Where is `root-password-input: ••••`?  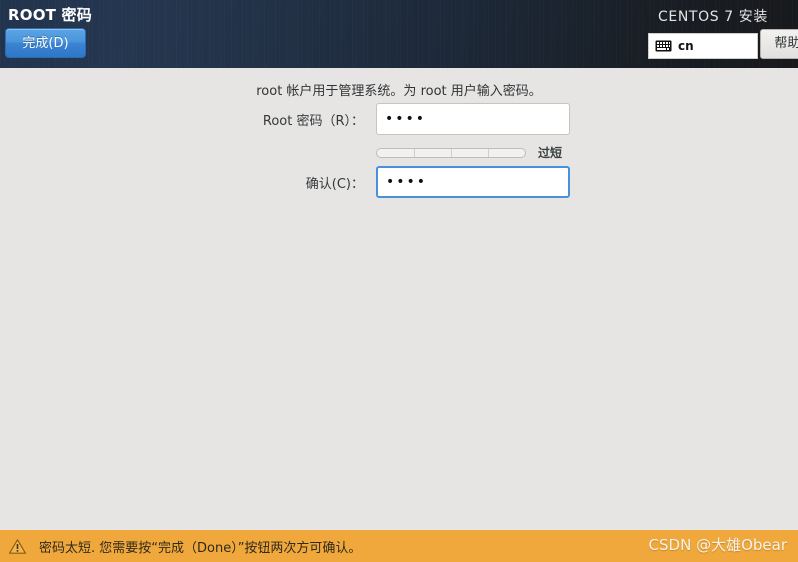
root-password-input: •••• is located at coordinates (473, 119).